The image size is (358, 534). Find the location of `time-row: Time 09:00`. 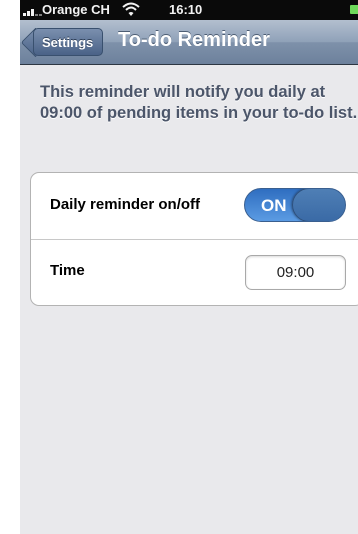

time-row: Time 09:00 is located at coordinates (194, 272).